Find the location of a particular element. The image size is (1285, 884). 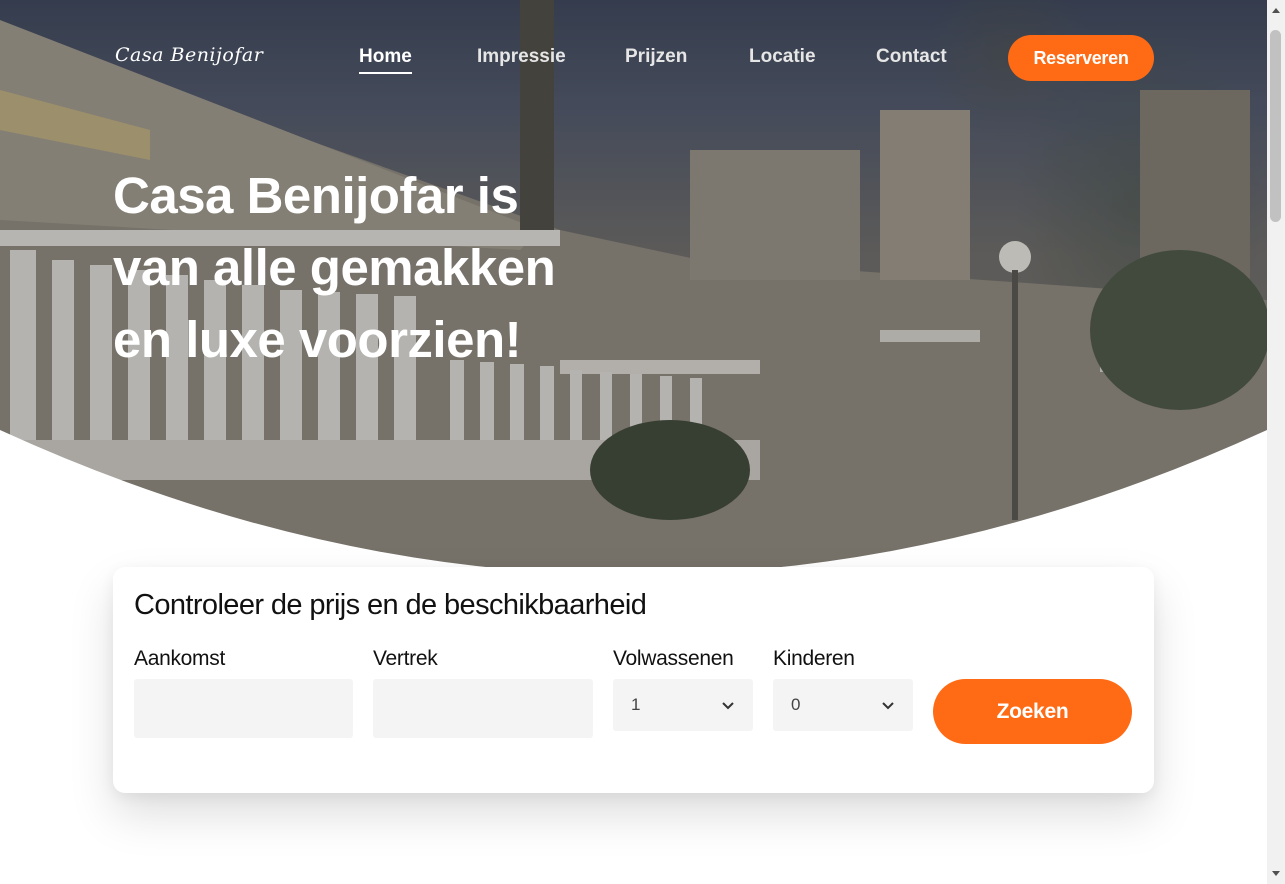

departure-label: Vertrek is located at coordinates (405, 658).